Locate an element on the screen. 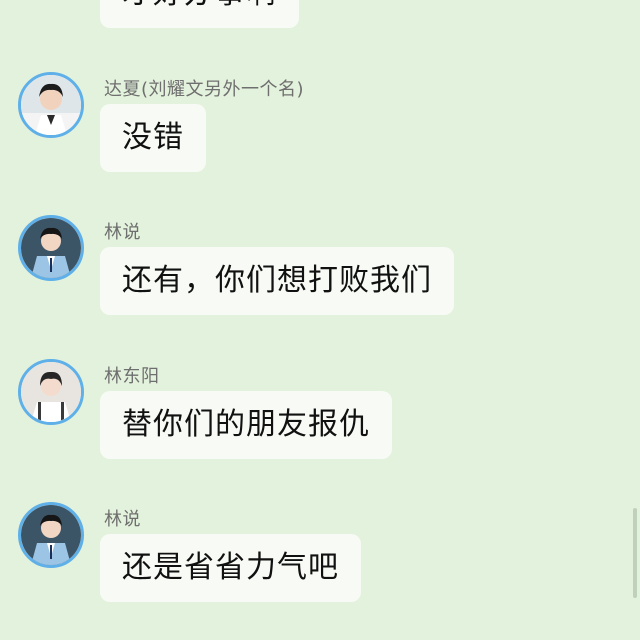 The height and width of the screenshot is (640, 640). message-bubble: 才好办事啊 is located at coordinates (199, 14).